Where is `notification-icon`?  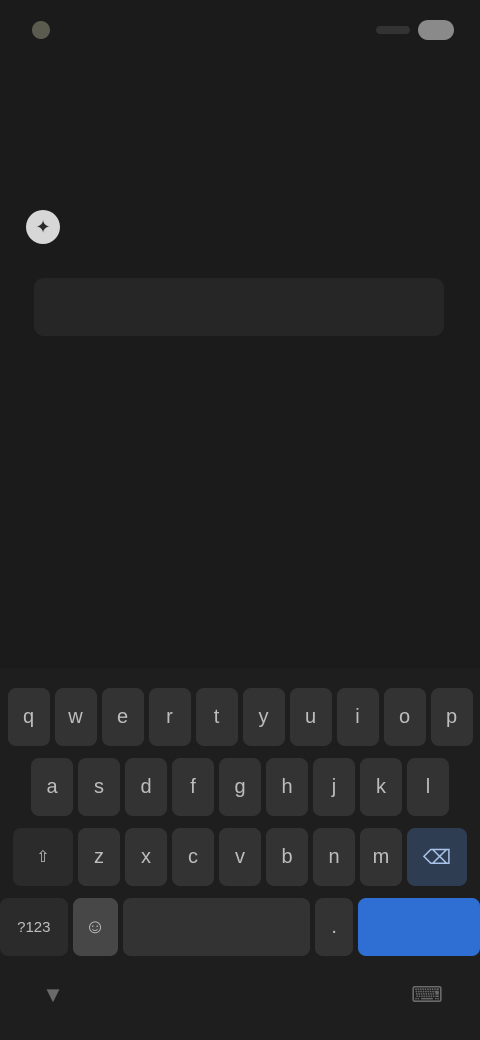
notification-icon is located at coordinates (41, 30).